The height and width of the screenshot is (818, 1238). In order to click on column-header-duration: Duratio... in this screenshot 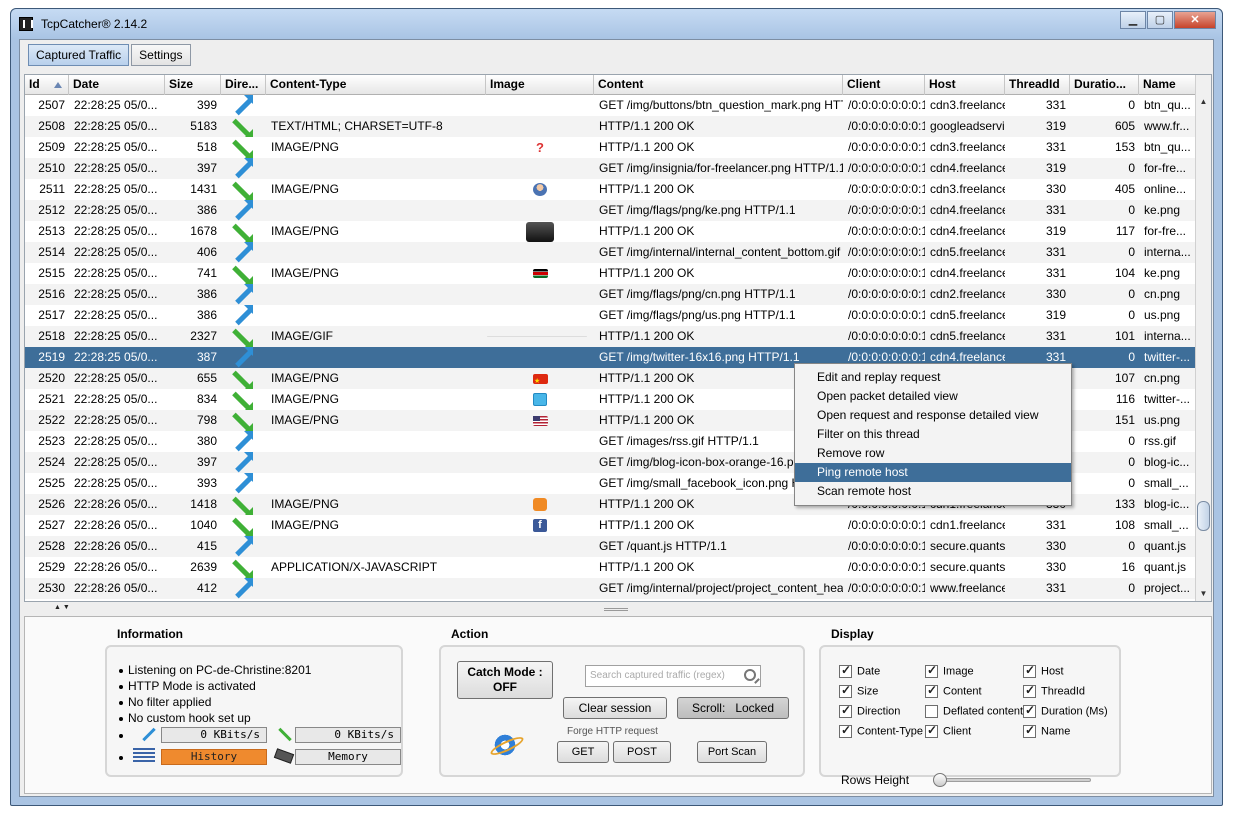, I will do `click(1104, 85)`.